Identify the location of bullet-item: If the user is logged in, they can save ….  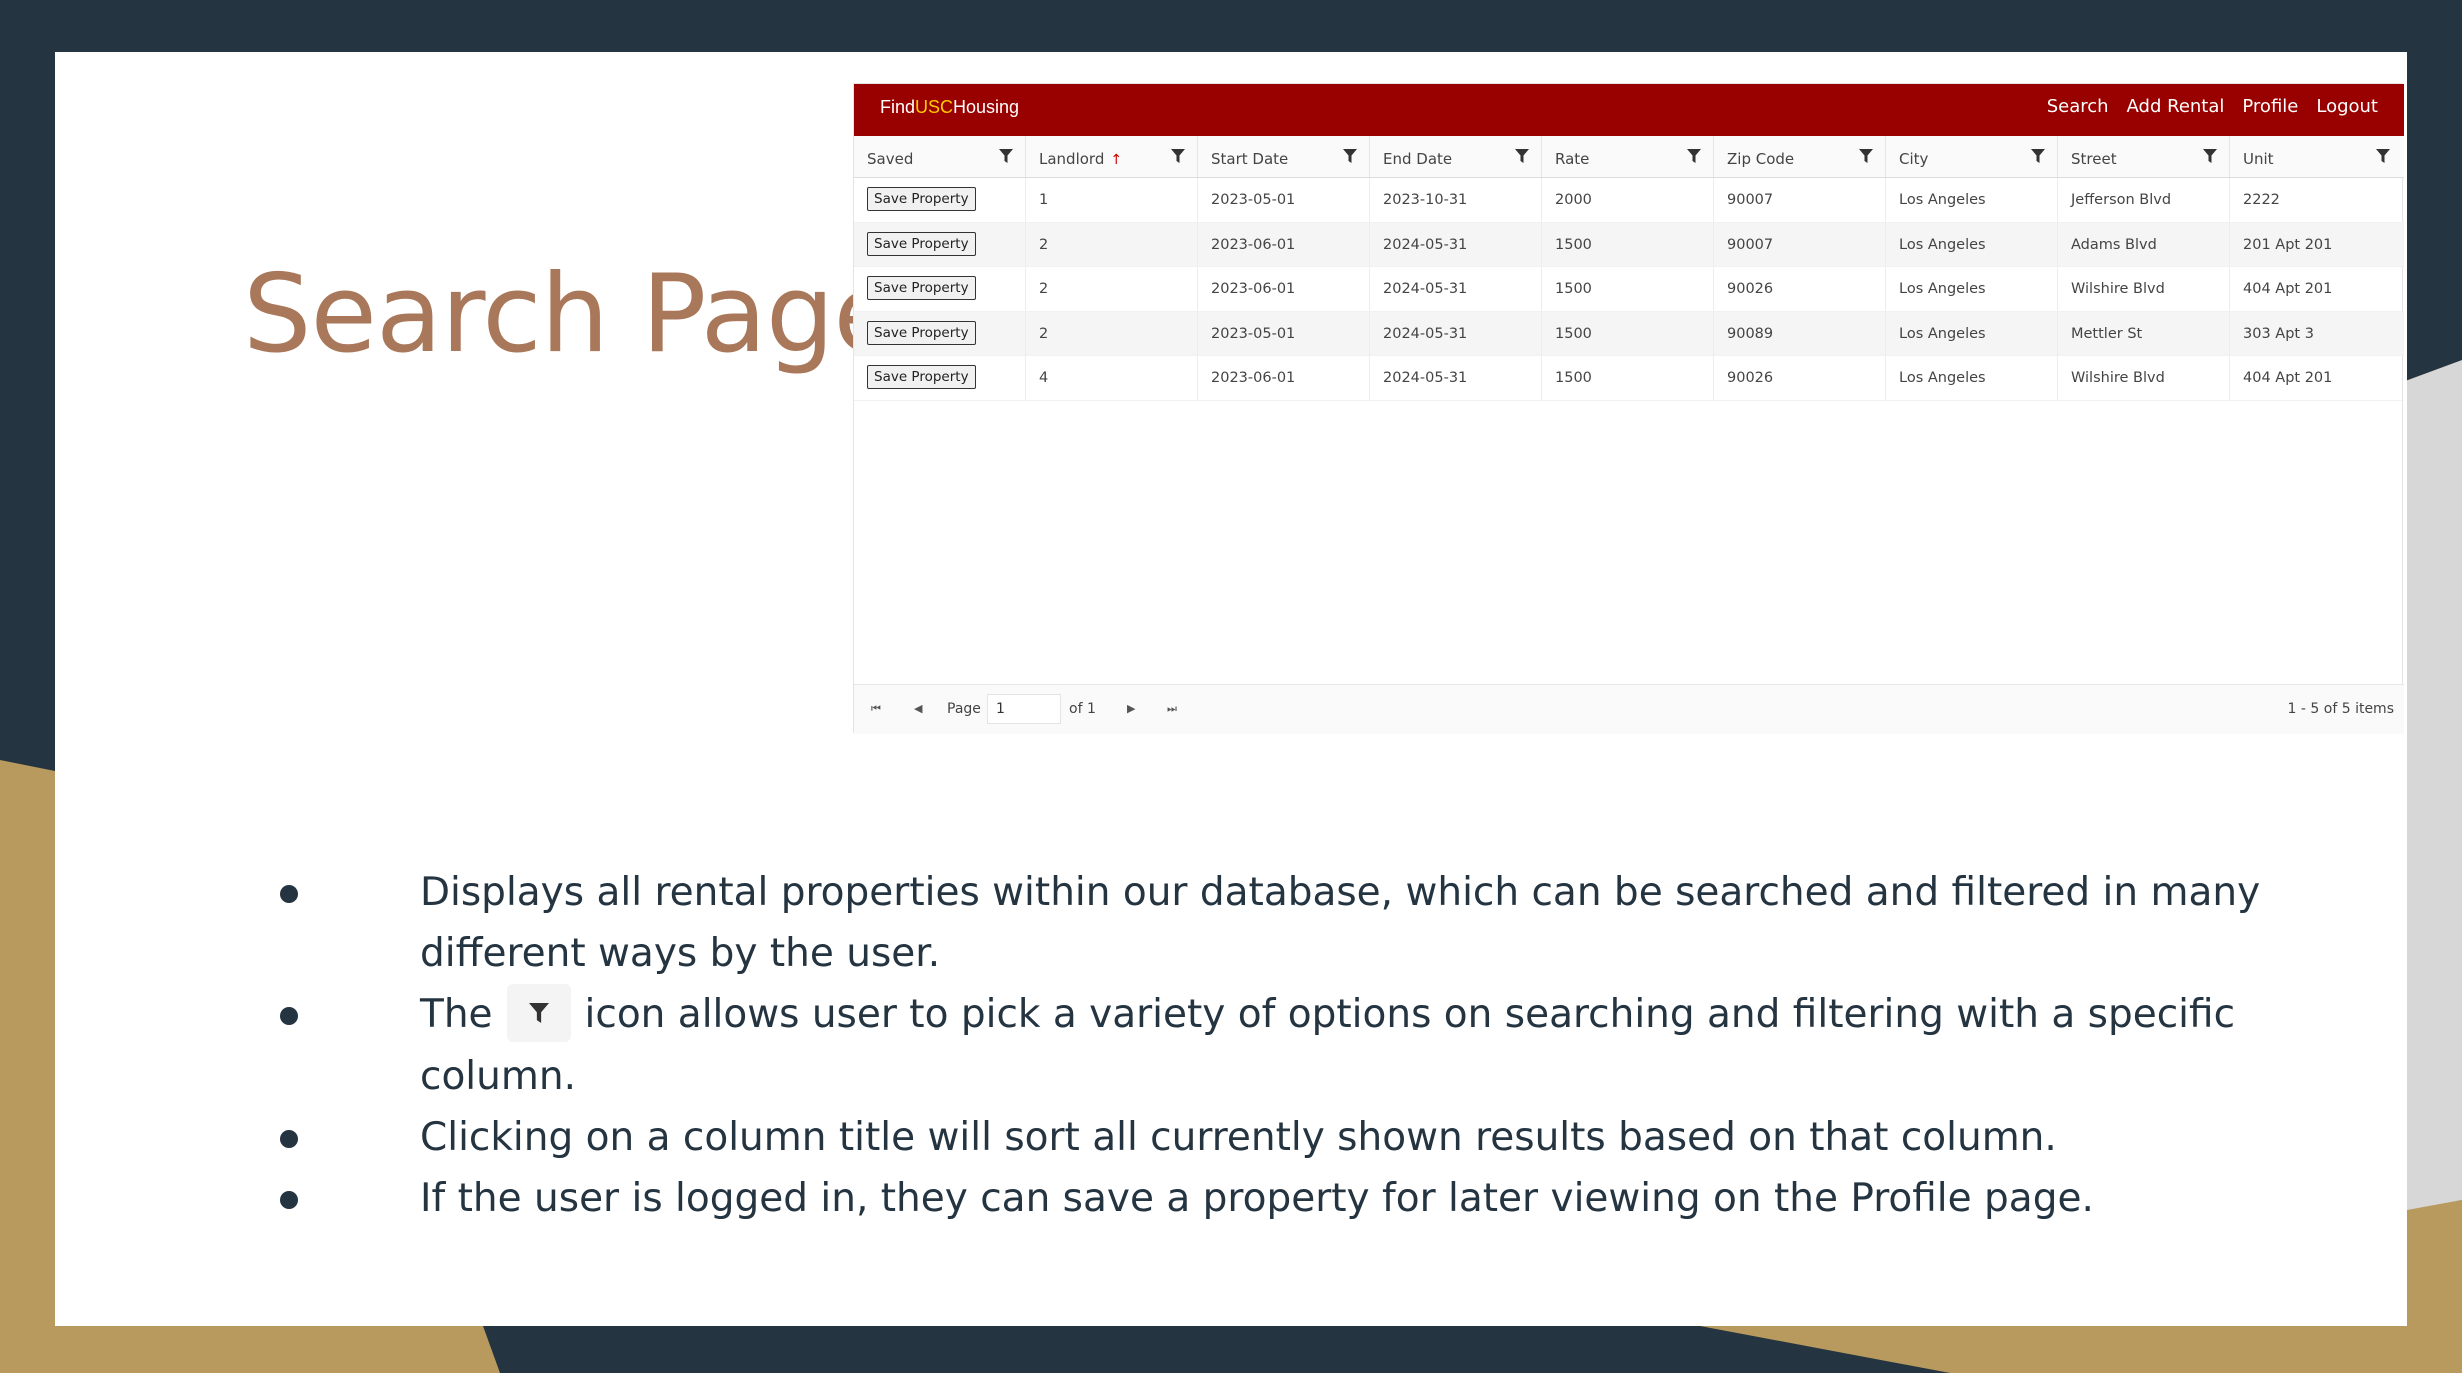
(1330, 1198).